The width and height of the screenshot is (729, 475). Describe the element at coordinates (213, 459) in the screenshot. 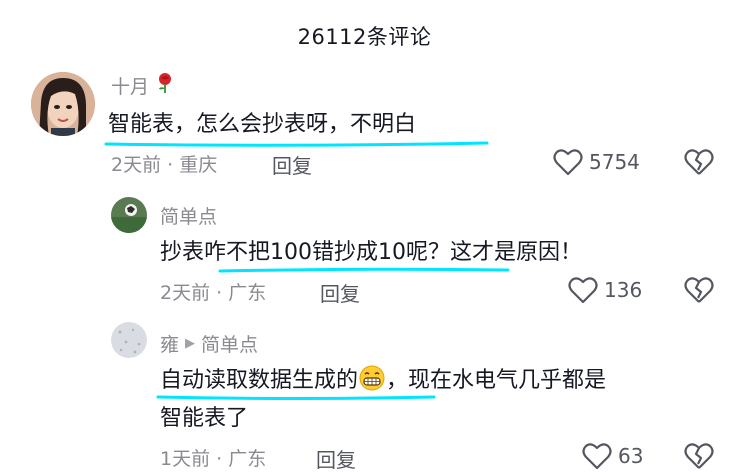

I see `comment-meta: 1天前 · 广东` at that location.